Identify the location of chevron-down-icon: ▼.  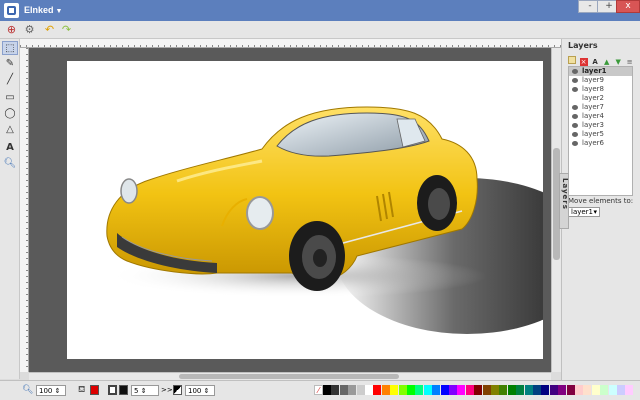
(59, 11).